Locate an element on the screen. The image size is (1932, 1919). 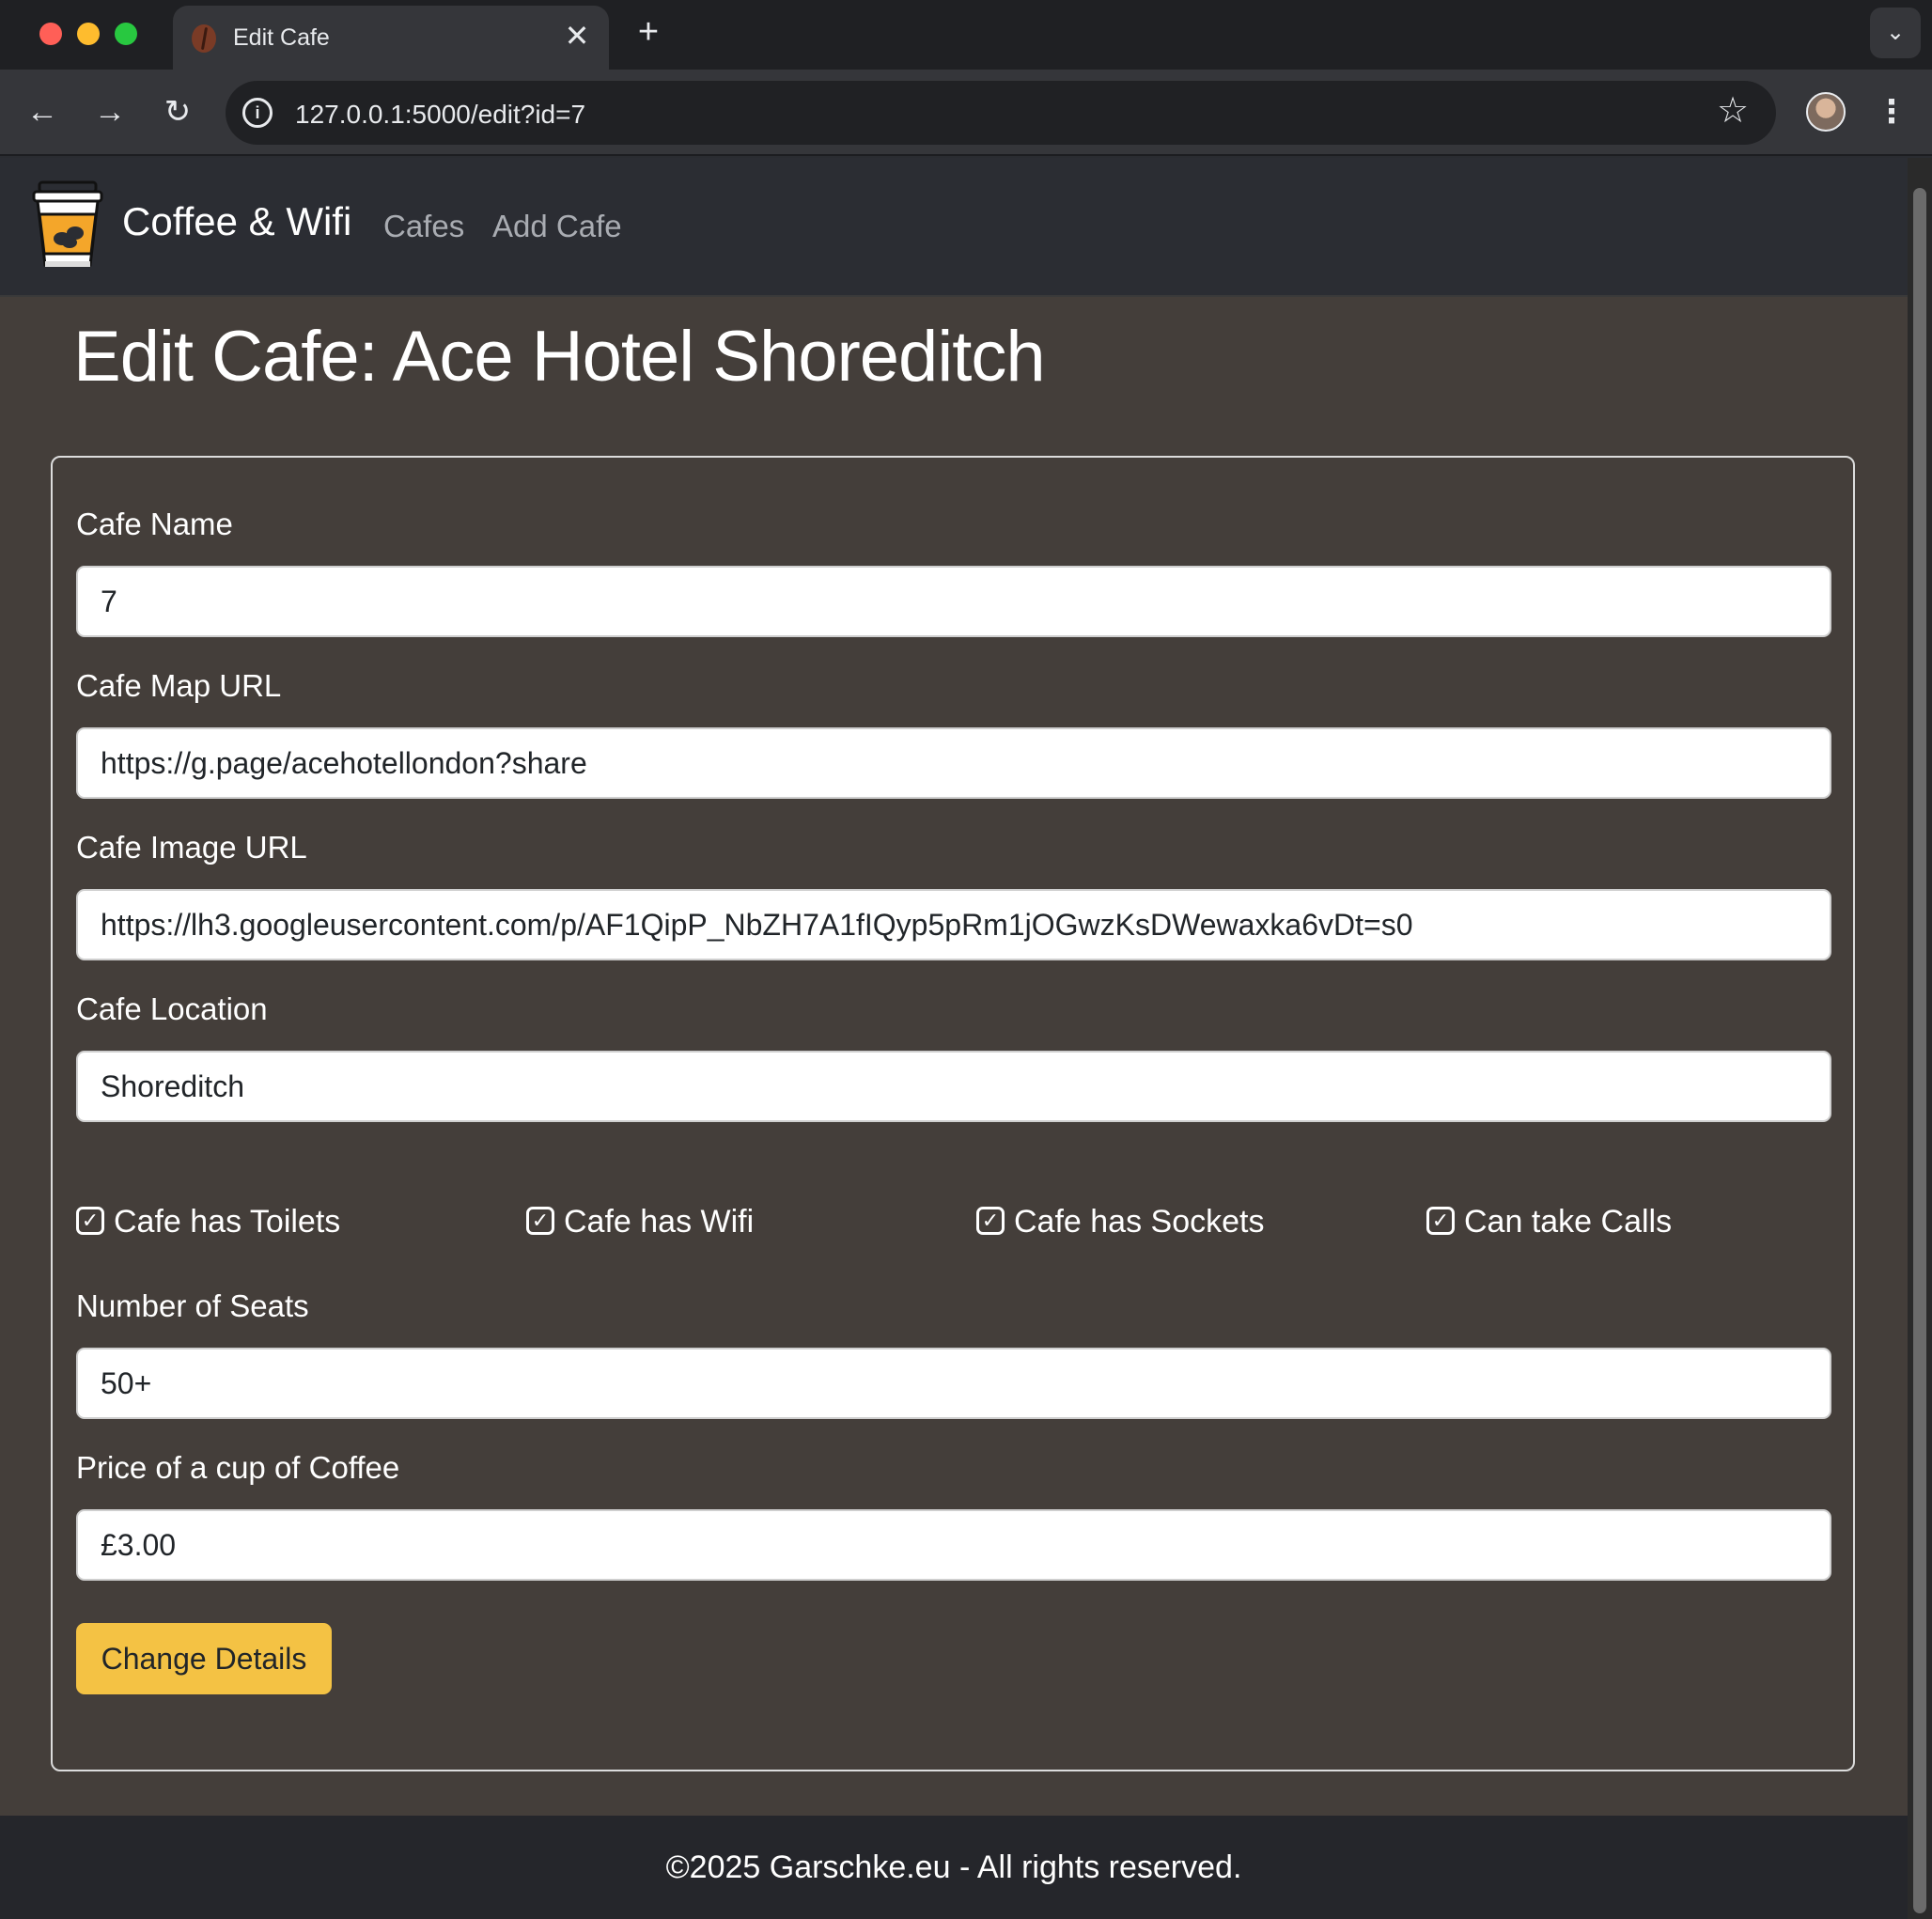
browser-tab-strip: Edit Cafe ✕ + ⌄ is located at coordinates (966, 35).